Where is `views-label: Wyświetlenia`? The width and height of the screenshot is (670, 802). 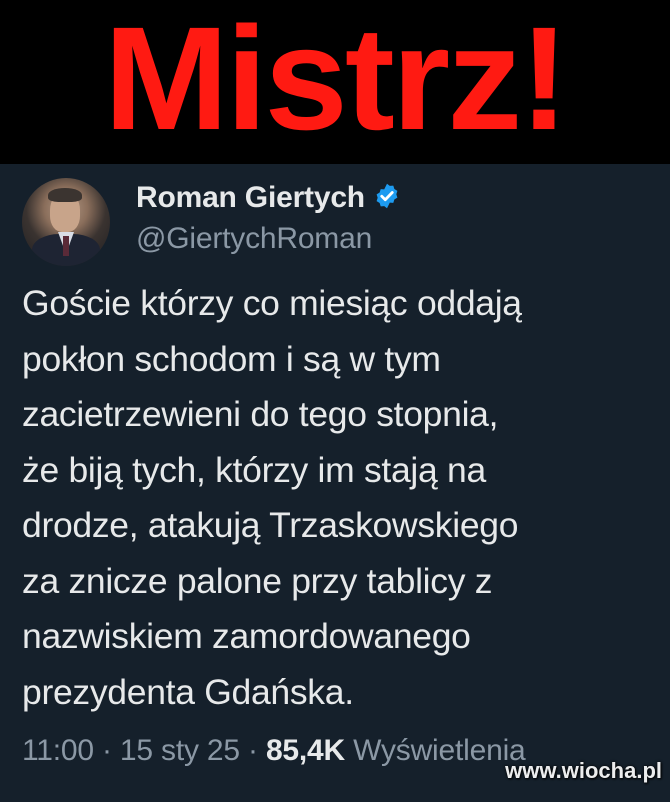
views-label: Wyświetlenia is located at coordinates (439, 750).